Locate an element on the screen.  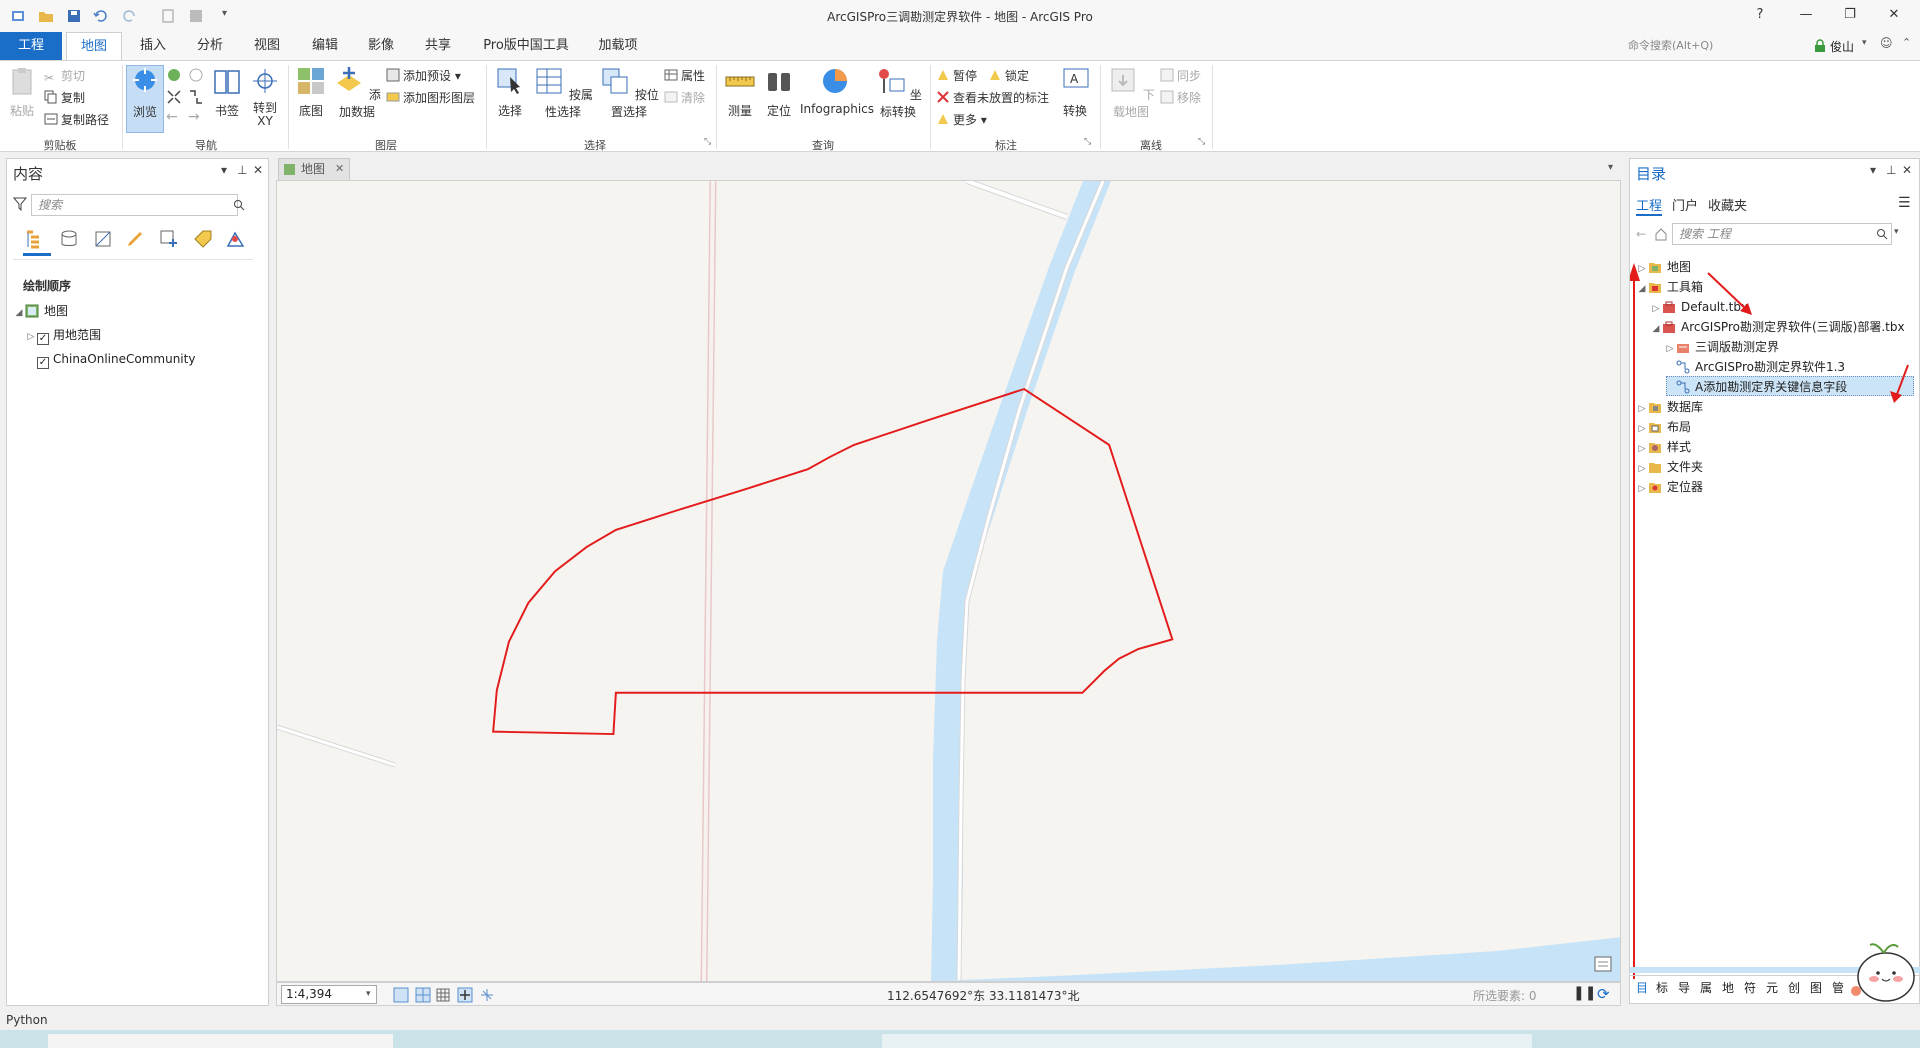
copy-path-button: 复制路径 is located at coordinates (76, 120).